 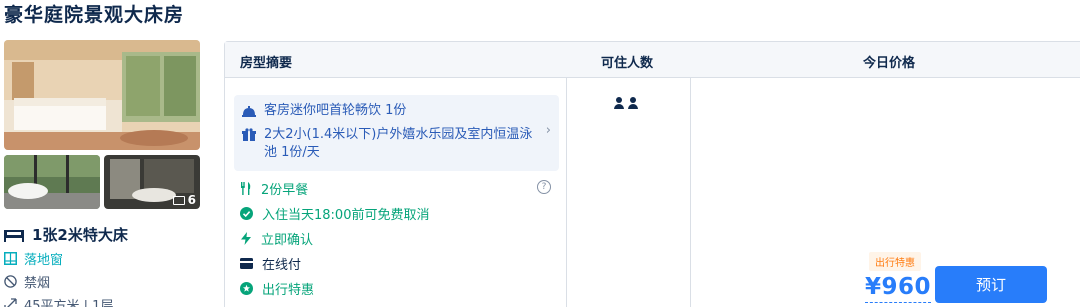 I want to click on table-header: 房型摘要 可住人数 今日价格, so click(x=652, y=60).